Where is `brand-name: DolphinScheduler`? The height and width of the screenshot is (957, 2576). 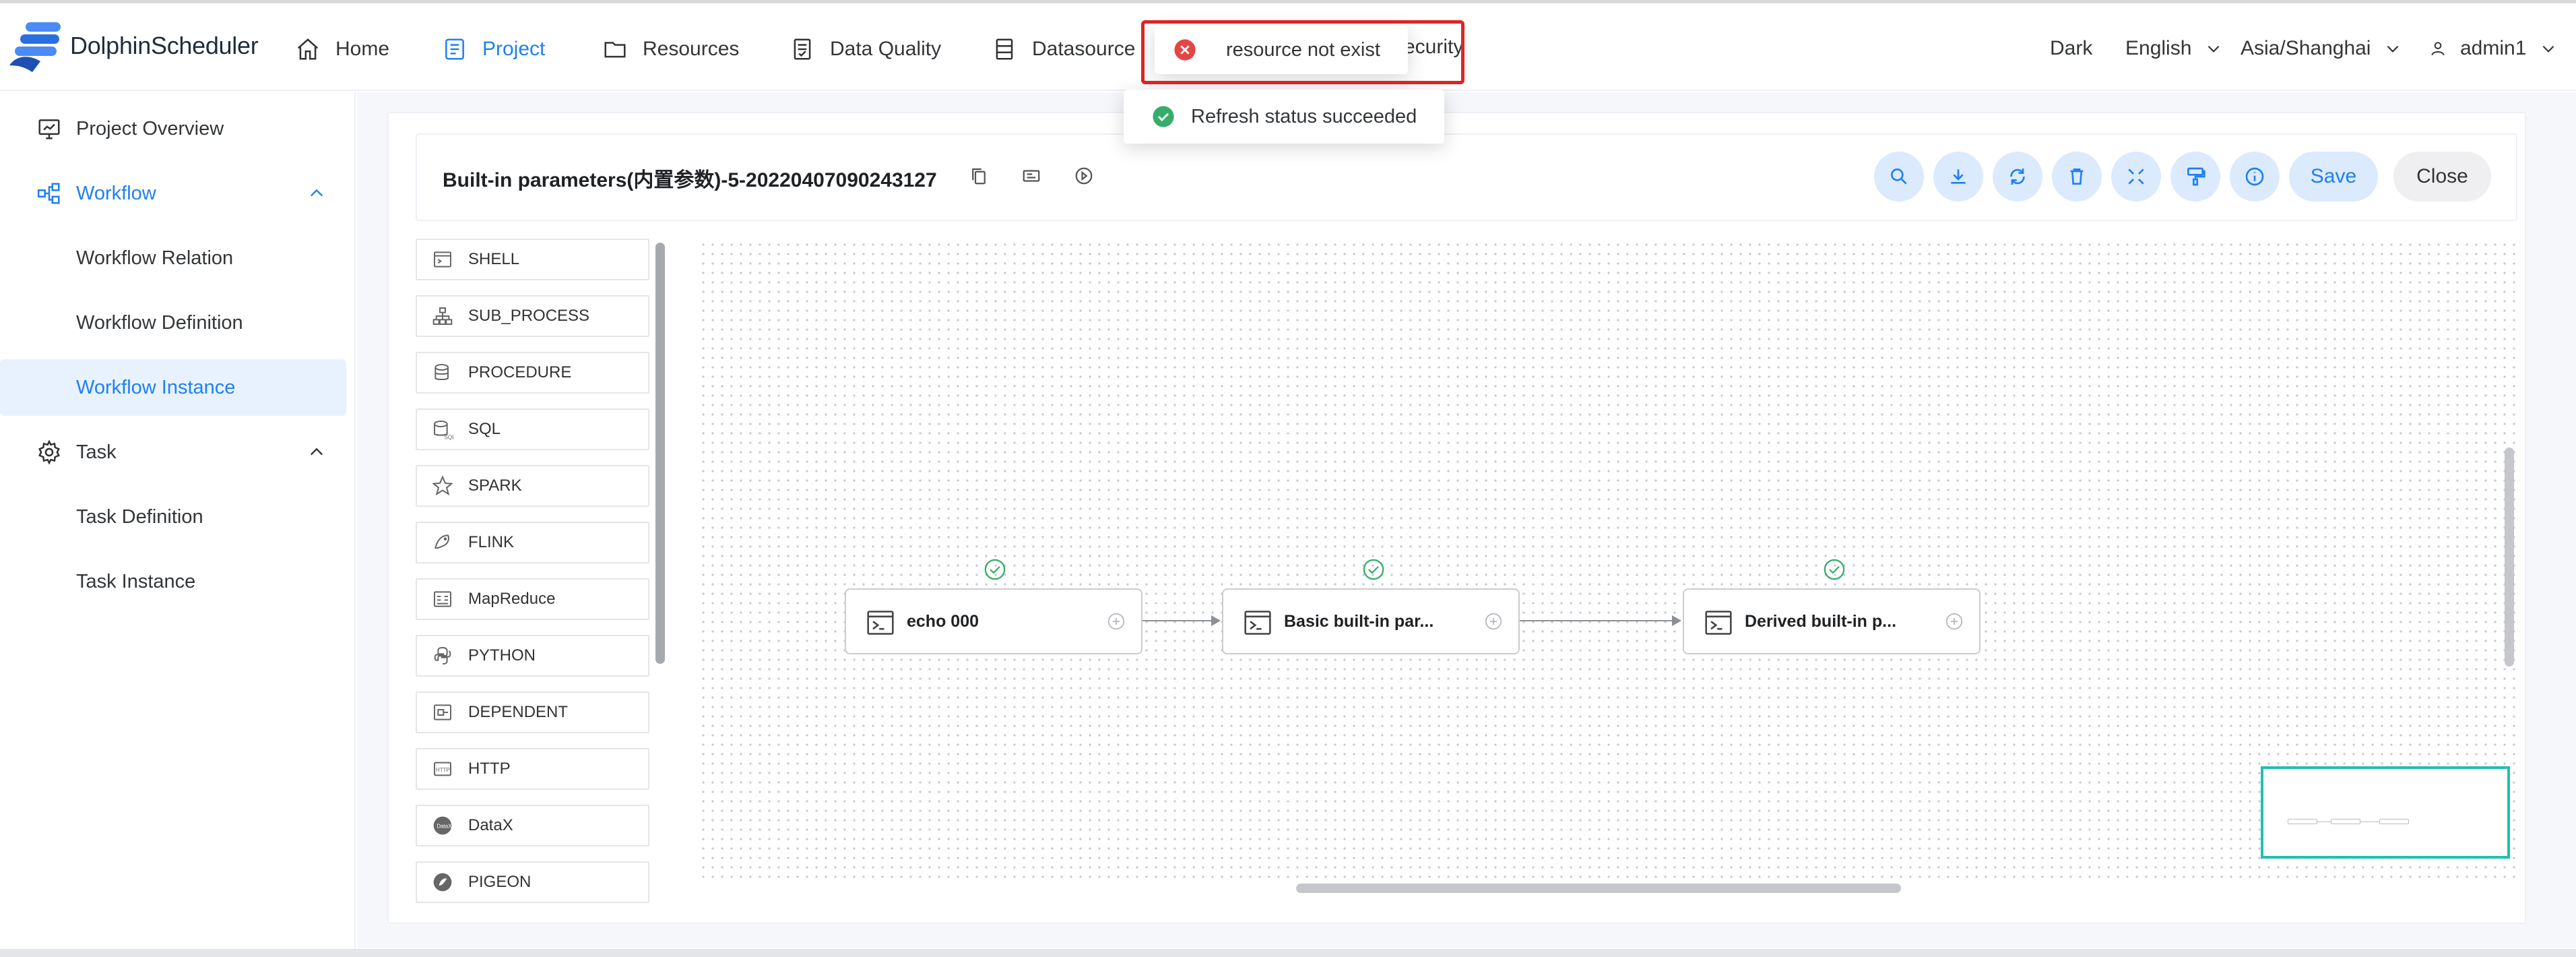 brand-name: DolphinScheduler is located at coordinates (165, 46).